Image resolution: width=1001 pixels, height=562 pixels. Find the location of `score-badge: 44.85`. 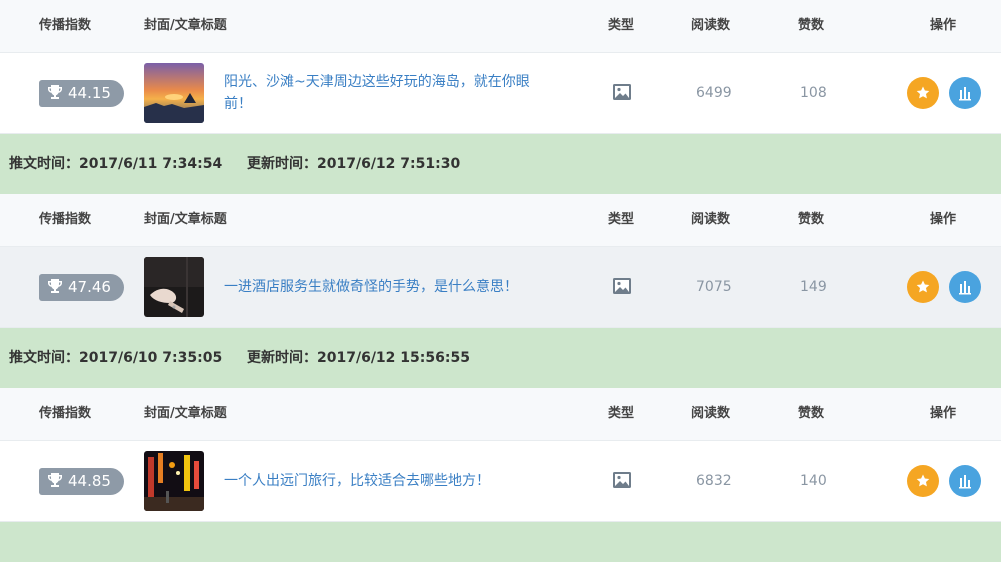

score-badge: 44.85 is located at coordinates (81, 481).